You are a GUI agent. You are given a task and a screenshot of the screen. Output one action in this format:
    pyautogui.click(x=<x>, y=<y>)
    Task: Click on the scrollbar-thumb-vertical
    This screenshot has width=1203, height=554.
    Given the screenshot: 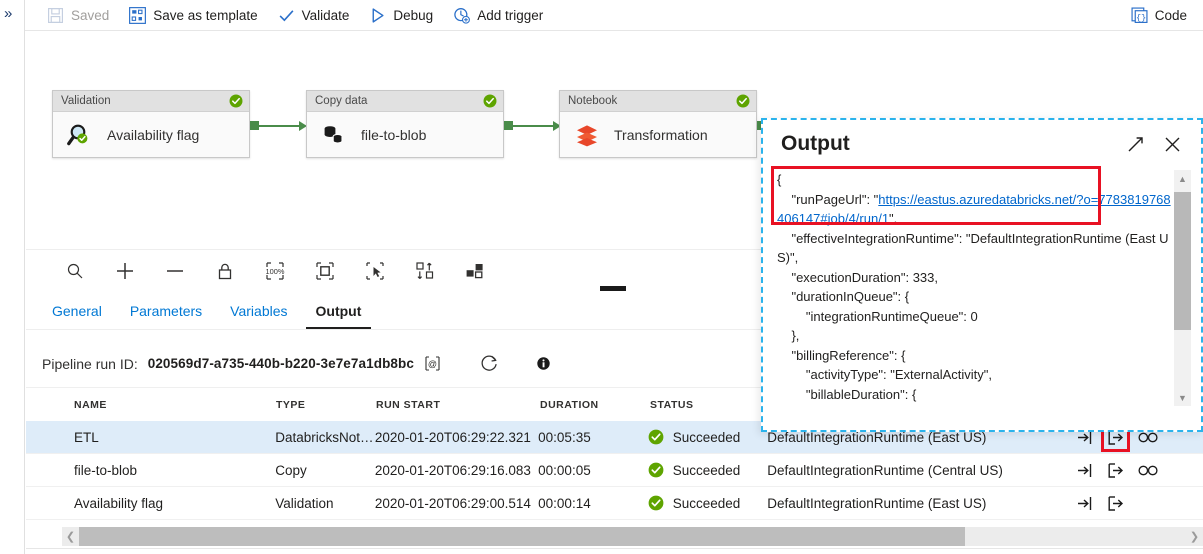 What is the action you would take?
    pyautogui.click(x=1182, y=261)
    